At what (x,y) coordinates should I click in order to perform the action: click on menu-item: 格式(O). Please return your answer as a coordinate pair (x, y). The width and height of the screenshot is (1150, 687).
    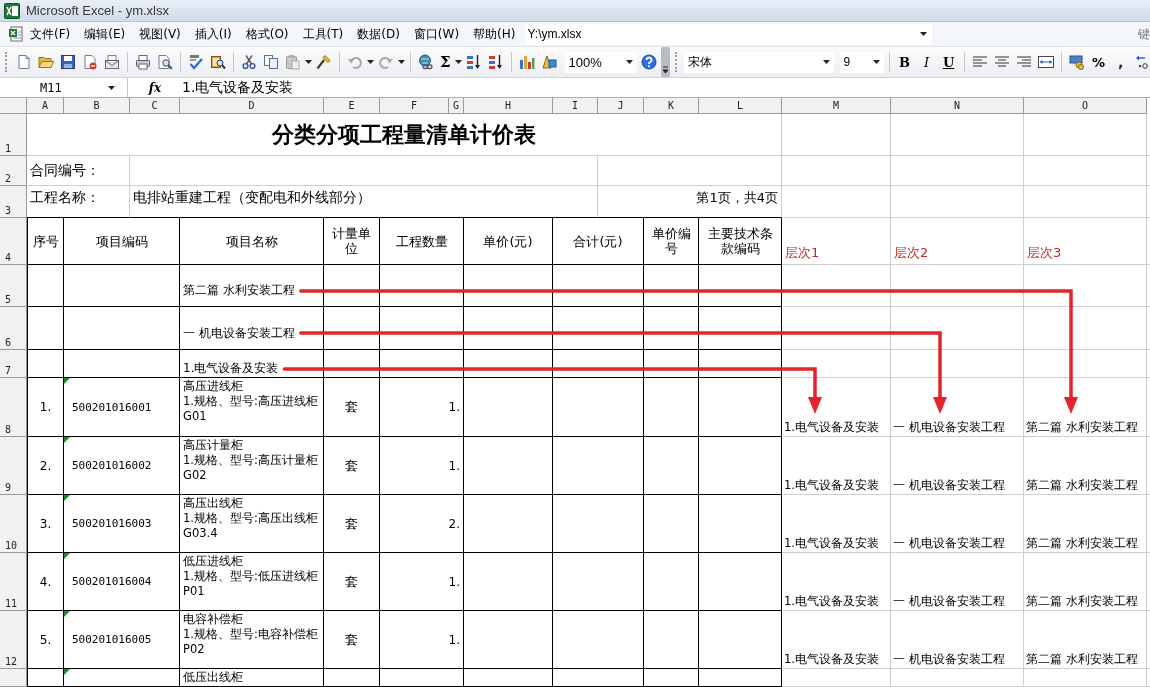
    Looking at the image, I should click on (267, 34).